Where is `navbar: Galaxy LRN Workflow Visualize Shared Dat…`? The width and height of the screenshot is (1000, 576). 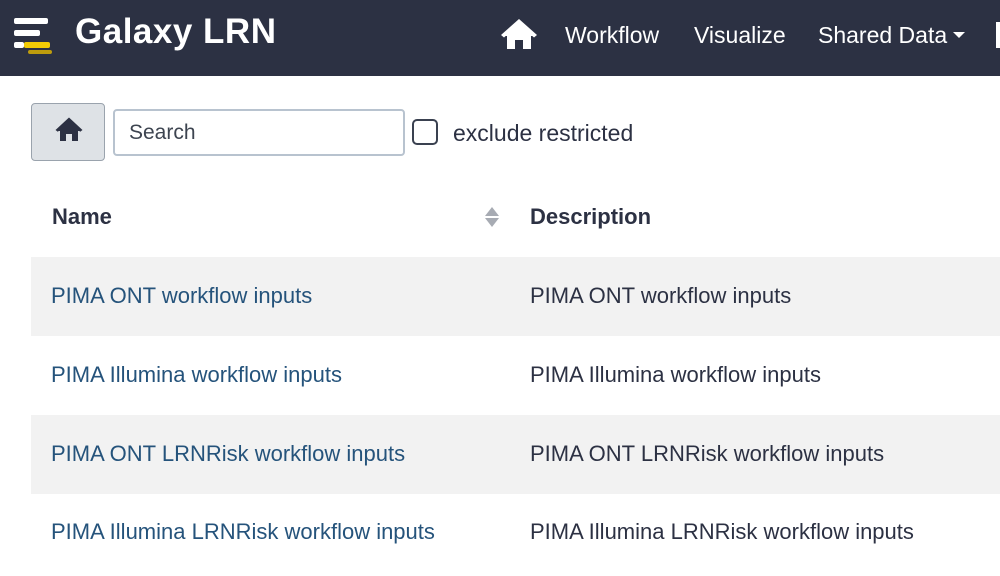
navbar: Galaxy LRN Workflow Visualize Shared Dat… is located at coordinates (500, 38).